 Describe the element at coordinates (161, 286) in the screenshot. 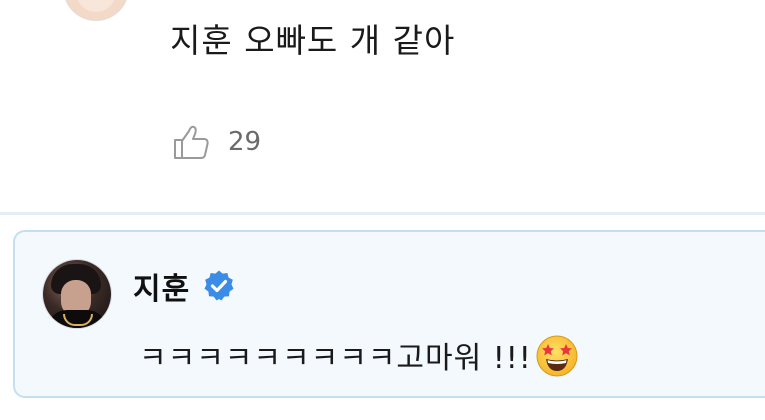

I see `reply-author-name: 지훈` at that location.